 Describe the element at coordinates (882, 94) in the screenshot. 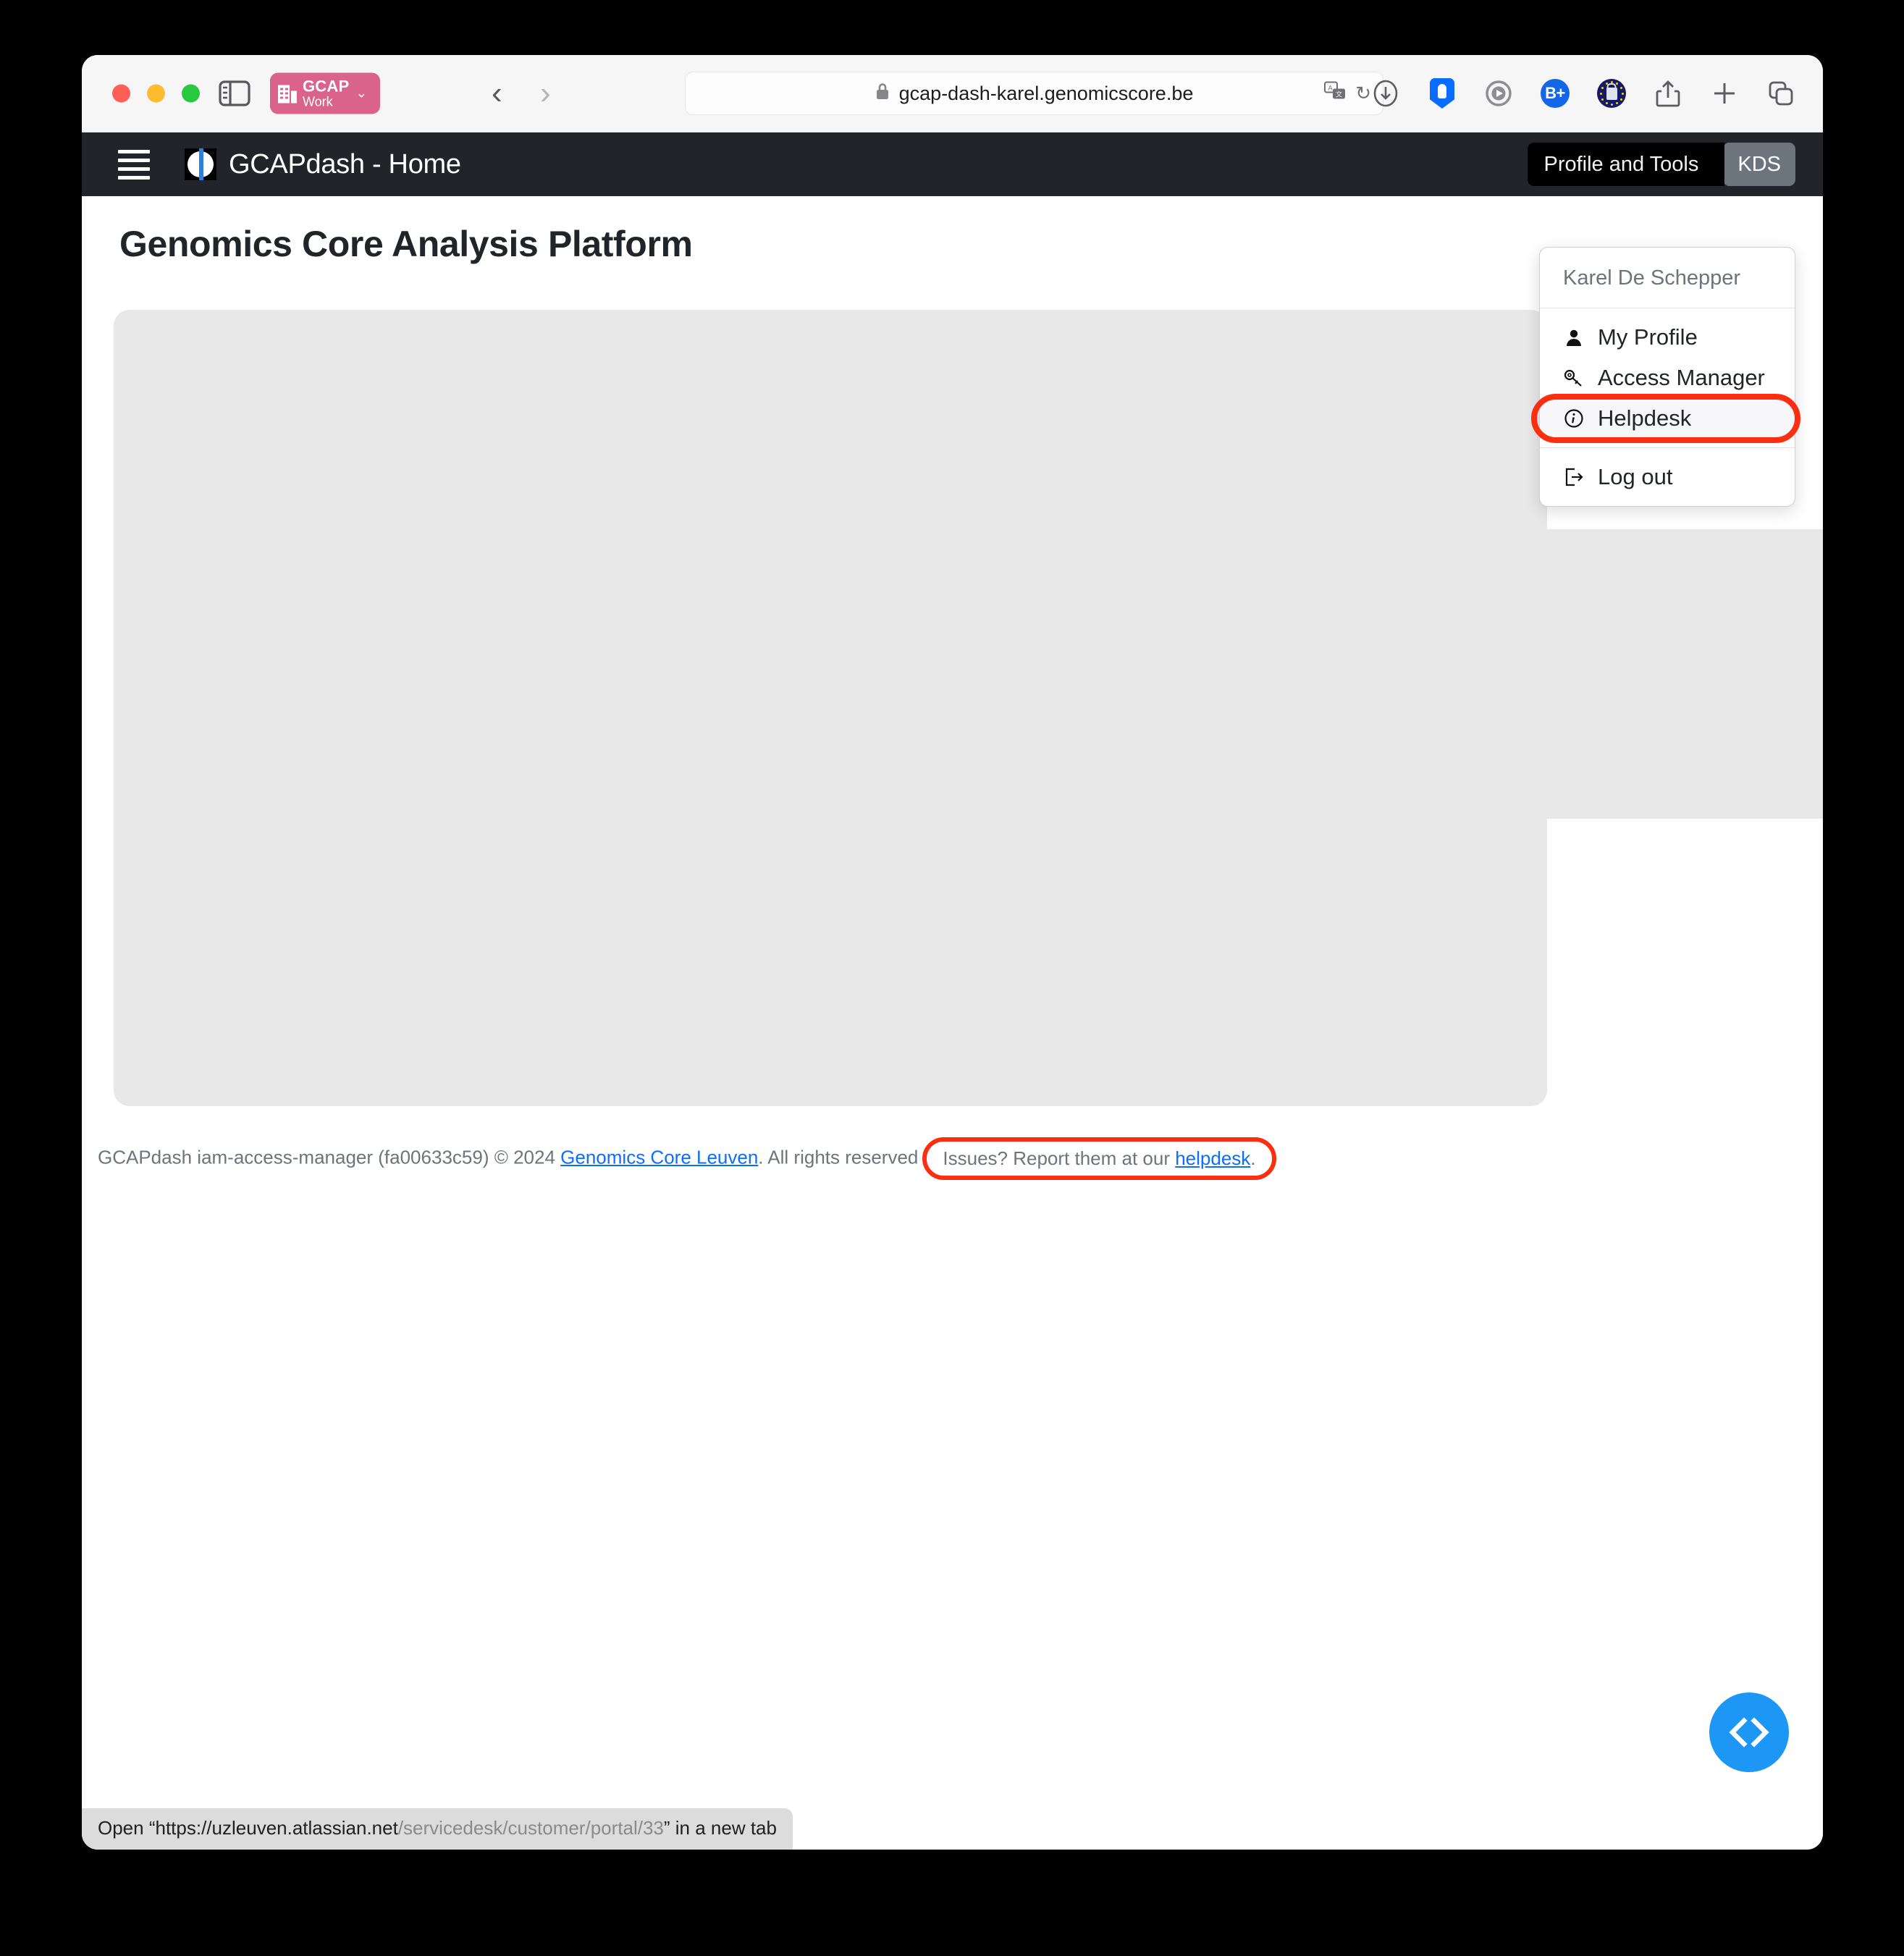

I see `lock-icon` at that location.